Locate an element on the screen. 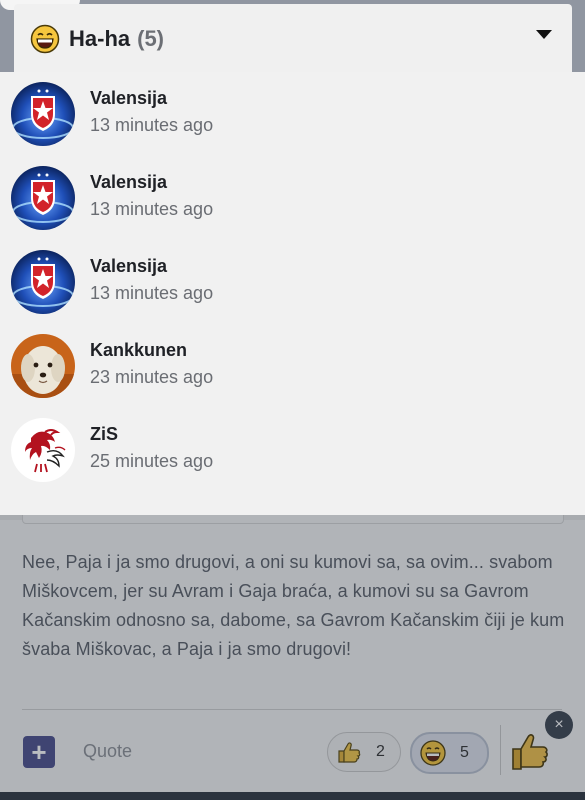 This screenshot has height=800, width=585. reaction-name: Ha-ha is located at coordinates (100, 38).